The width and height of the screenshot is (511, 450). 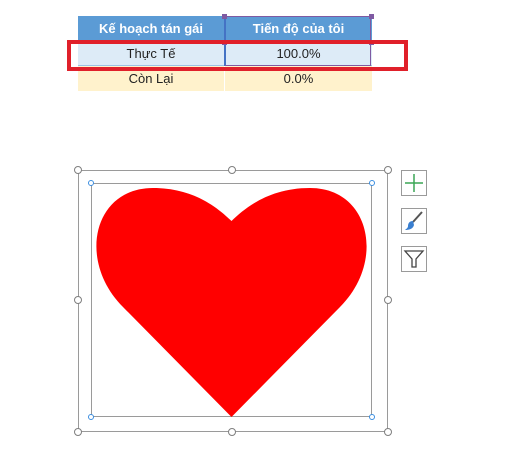 I want to click on paintbrush-icon, so click(x=414, y=220).